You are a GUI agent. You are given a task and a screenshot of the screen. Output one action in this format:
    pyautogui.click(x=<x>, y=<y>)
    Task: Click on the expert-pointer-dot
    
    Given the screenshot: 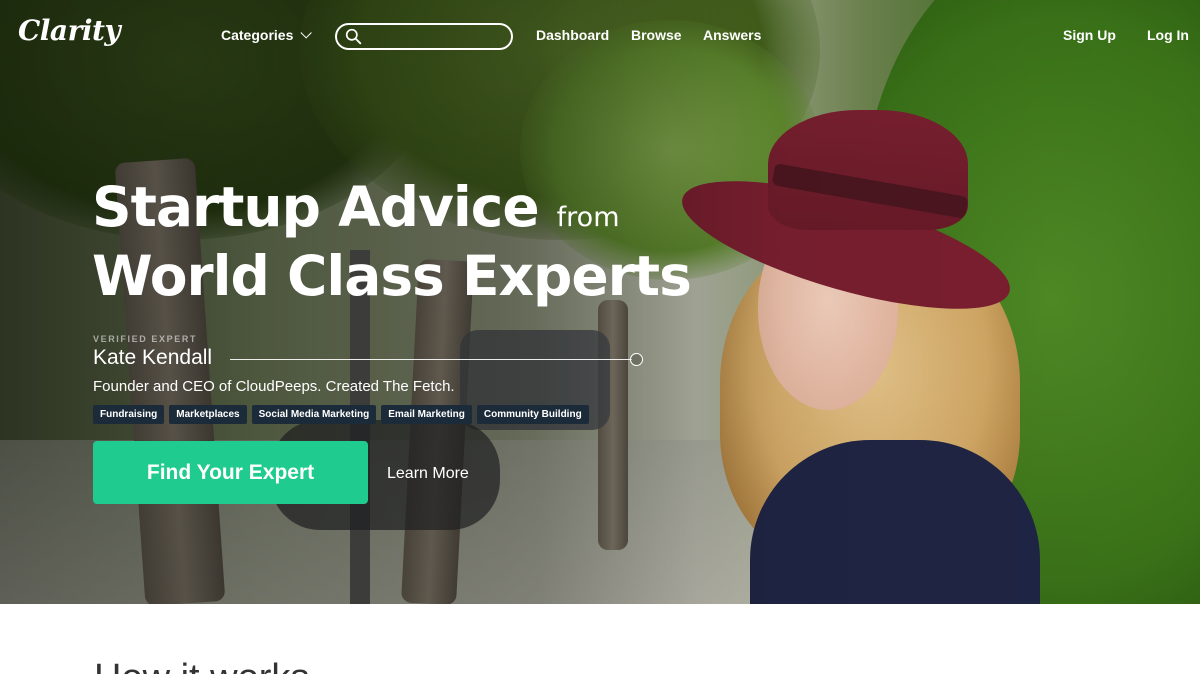 What is the action you would take?
    pyautogui.click(x=636, y=359)
    